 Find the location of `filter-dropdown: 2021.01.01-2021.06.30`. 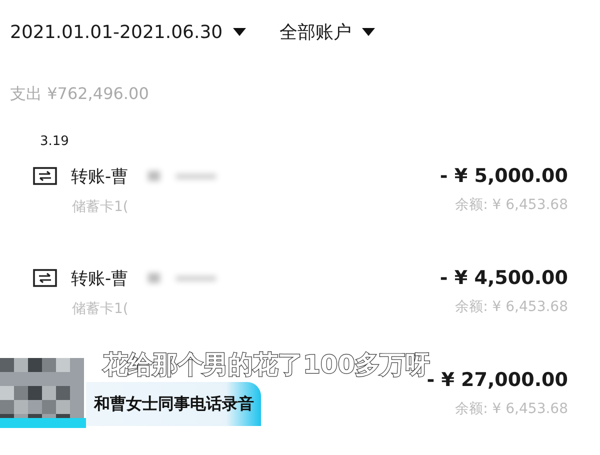

filter-dropdown: 2021.01.01-2021.06.30 is located at coordinates (128, 32).